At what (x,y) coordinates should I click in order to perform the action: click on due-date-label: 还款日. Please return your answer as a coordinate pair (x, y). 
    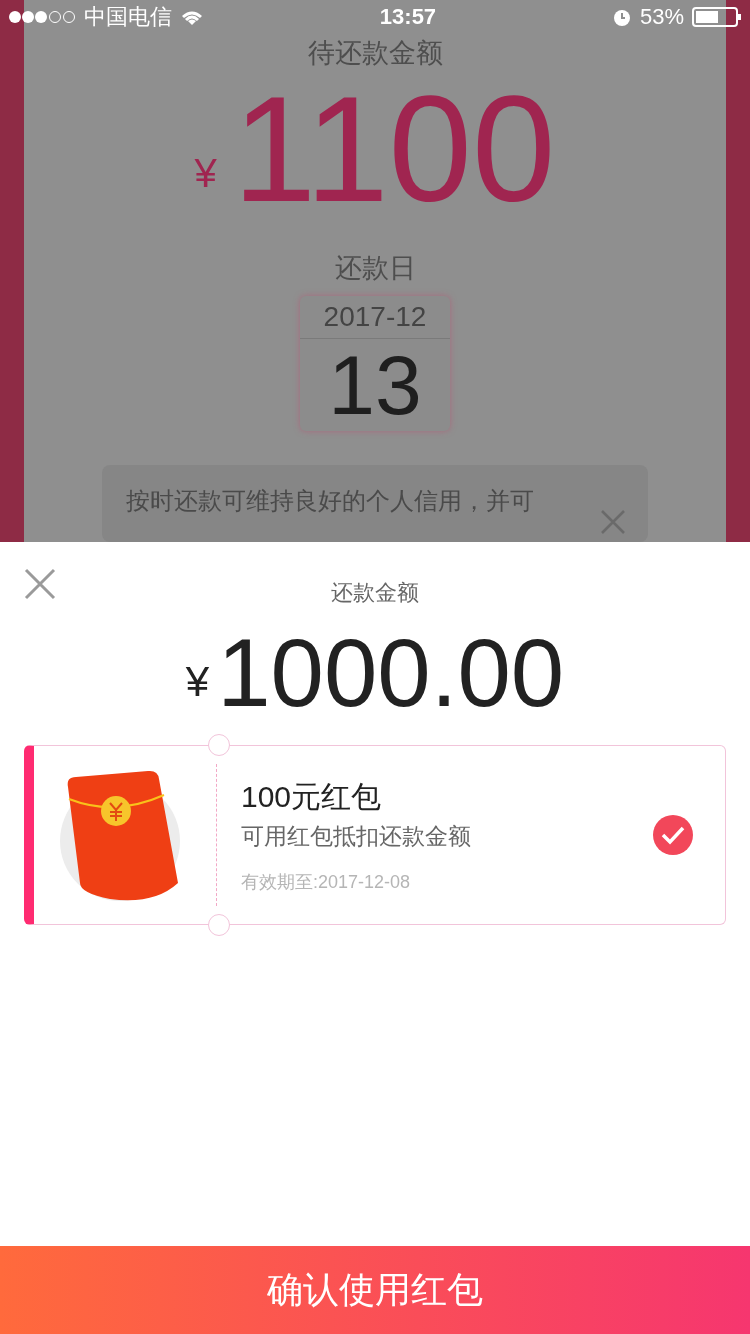
    Looking at the image, I should click on (375, 268).